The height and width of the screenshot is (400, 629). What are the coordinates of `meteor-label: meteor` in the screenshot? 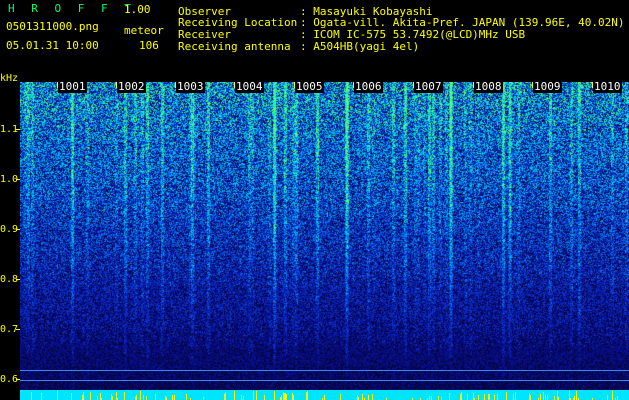 It's located at (144, 30).